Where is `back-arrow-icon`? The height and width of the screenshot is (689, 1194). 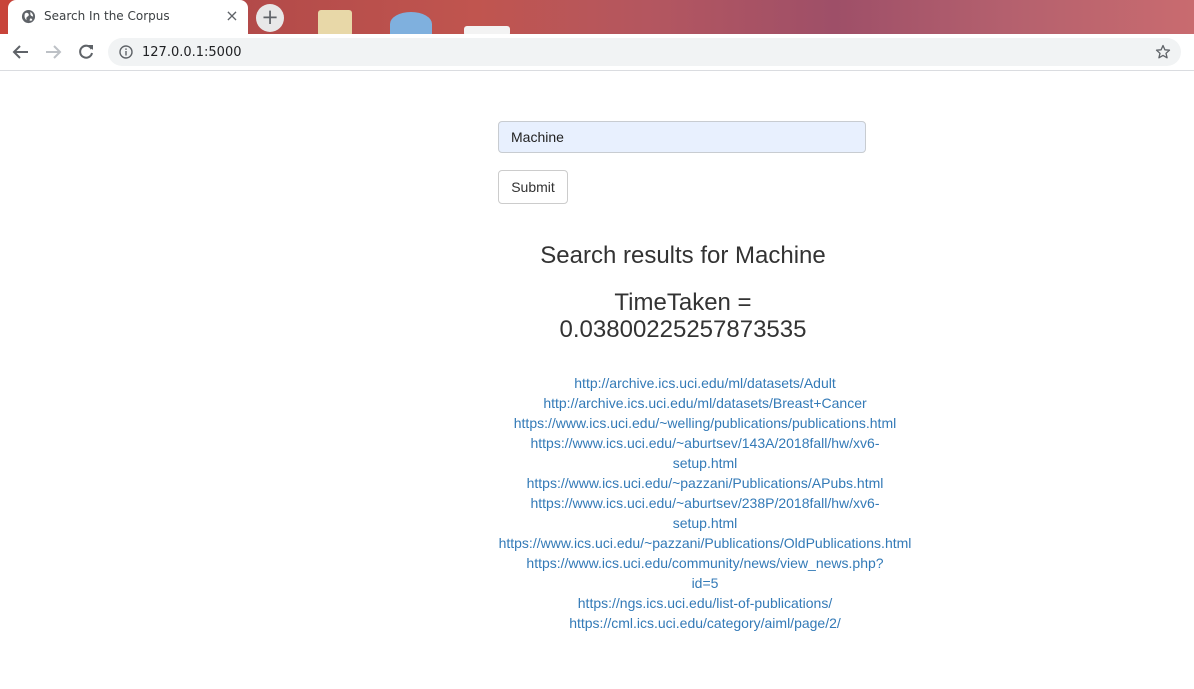 back-arrow-icon is located at coordinates (21, 52).